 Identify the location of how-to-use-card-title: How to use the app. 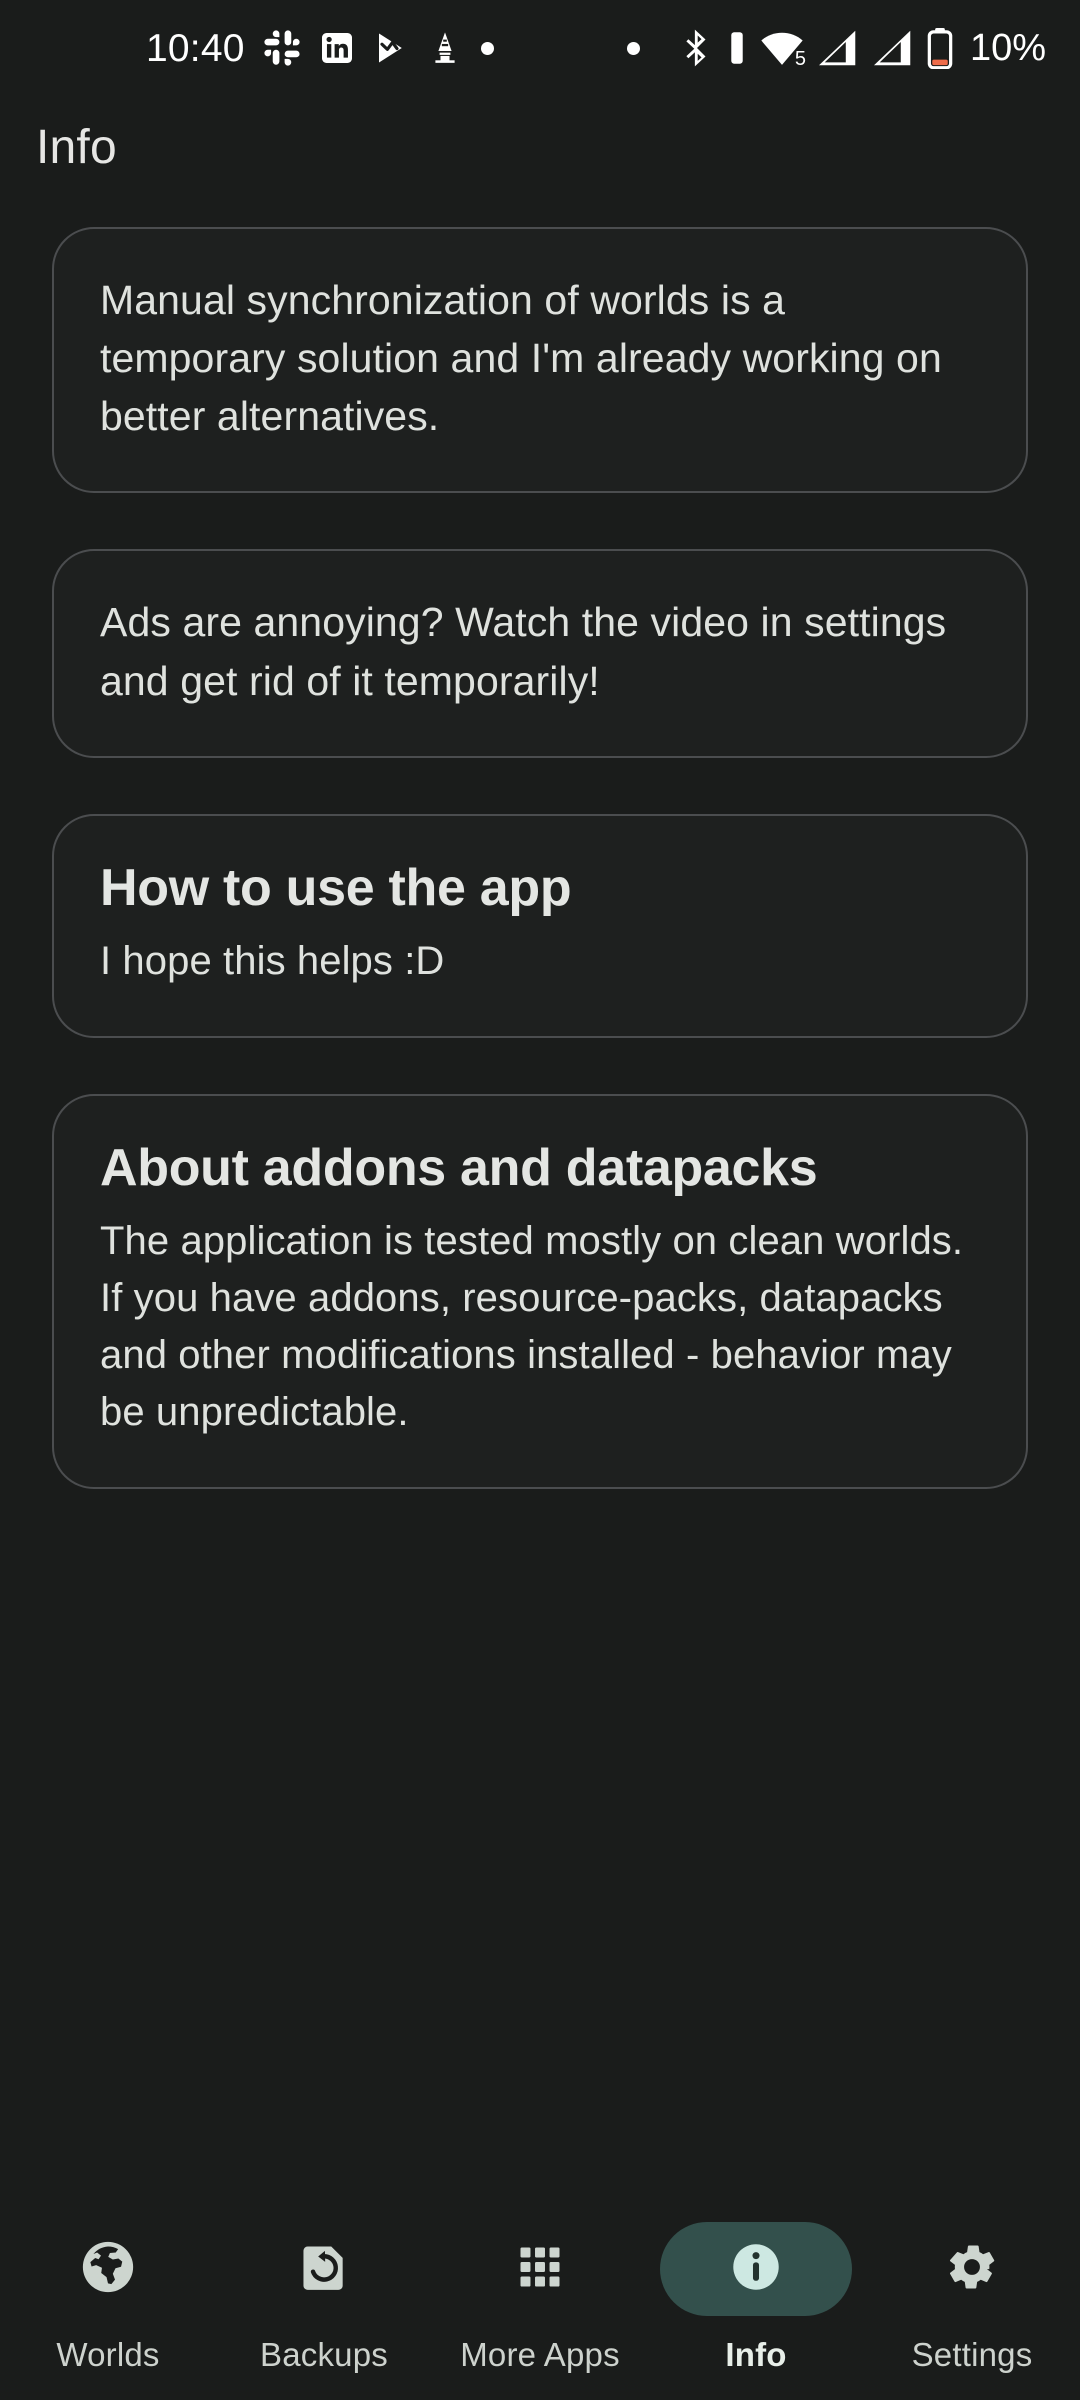
(336, 887).